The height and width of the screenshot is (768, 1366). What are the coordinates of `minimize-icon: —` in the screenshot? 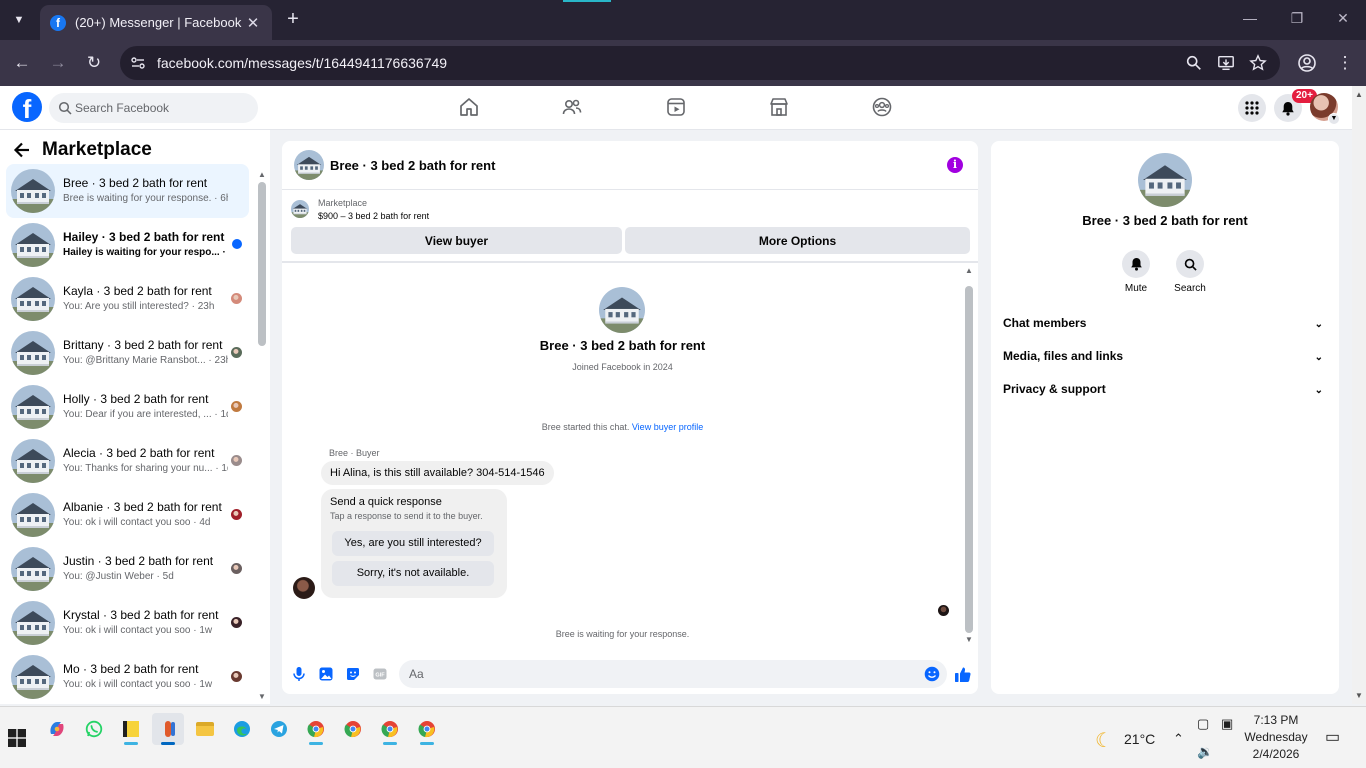 It's located at (1250, 18).